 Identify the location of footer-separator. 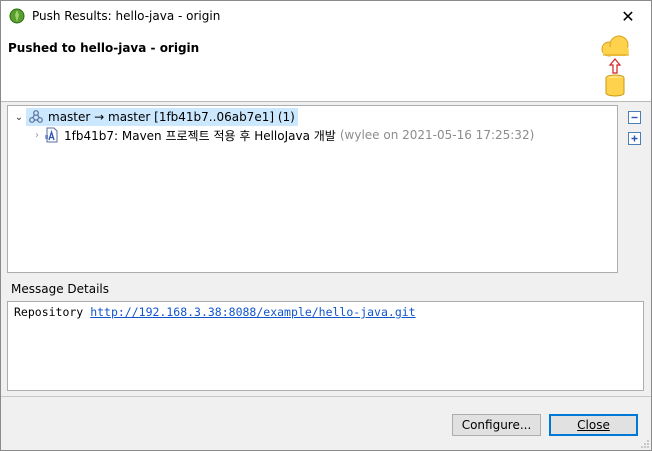
(326, 396).